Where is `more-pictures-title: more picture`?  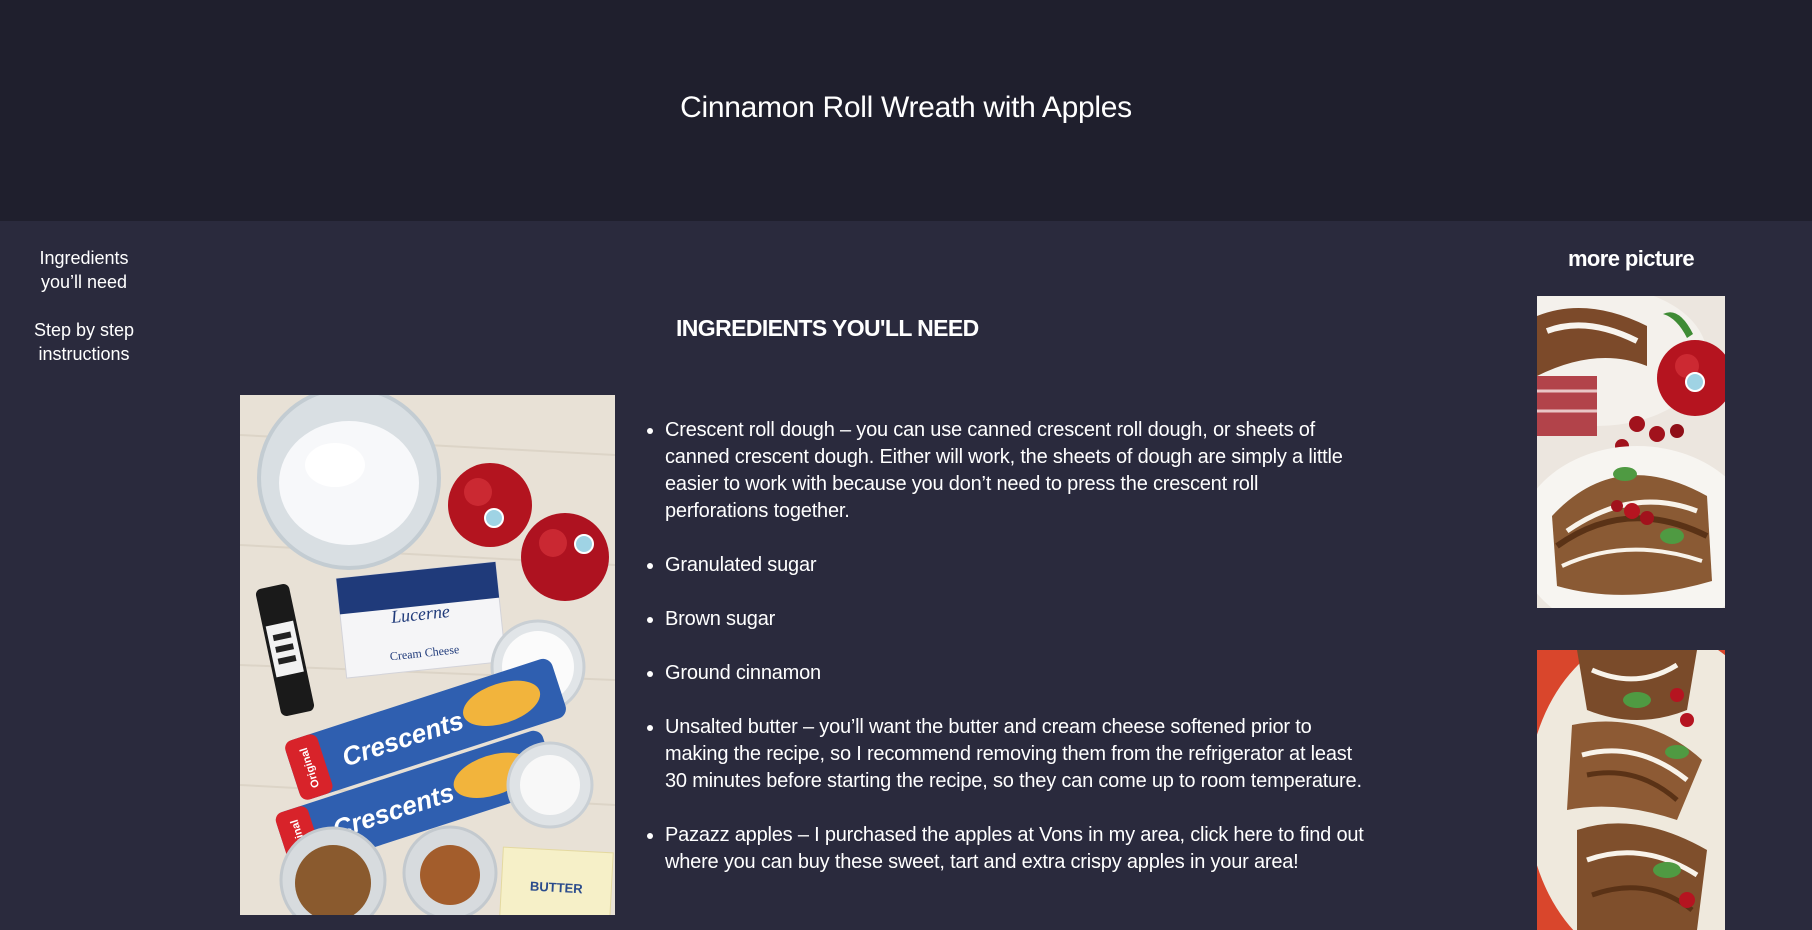
more-pictures-title: more picture is located at coordinates (1631, 258).